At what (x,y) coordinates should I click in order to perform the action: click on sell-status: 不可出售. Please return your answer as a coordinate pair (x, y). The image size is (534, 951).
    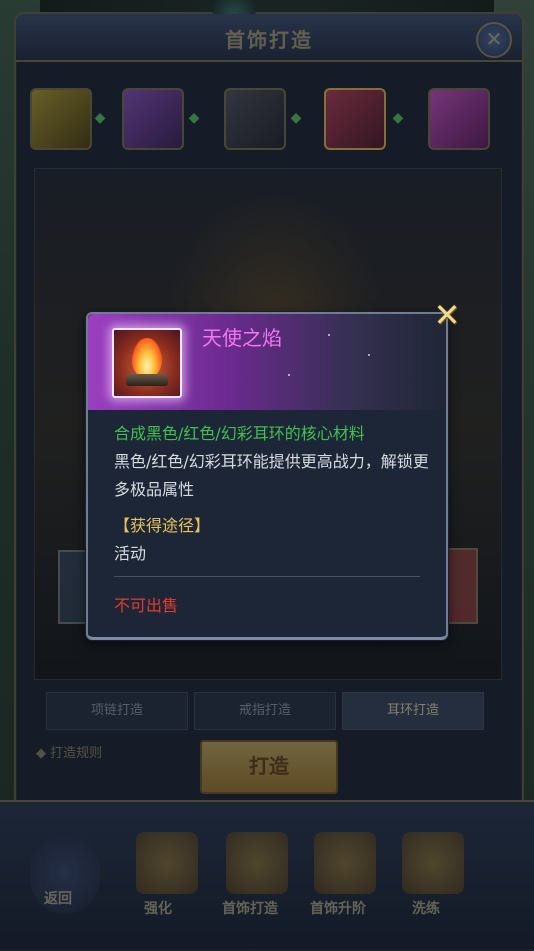
    Looking at the image, I should click on (146, 605).